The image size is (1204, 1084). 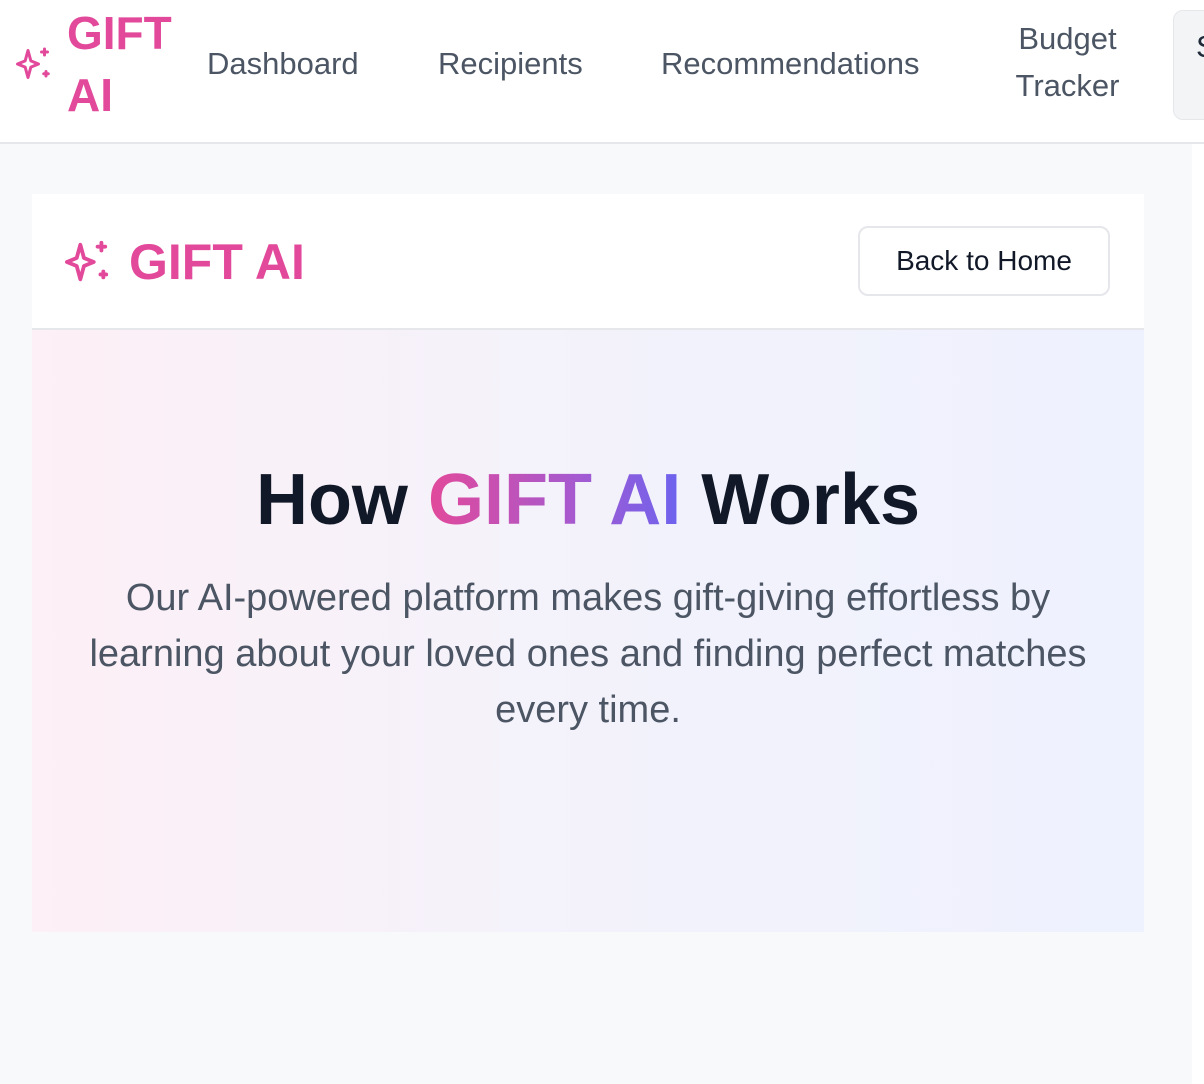 I want to click on nav-link-dashboard: Dashboard, so click(x=283, y=64).